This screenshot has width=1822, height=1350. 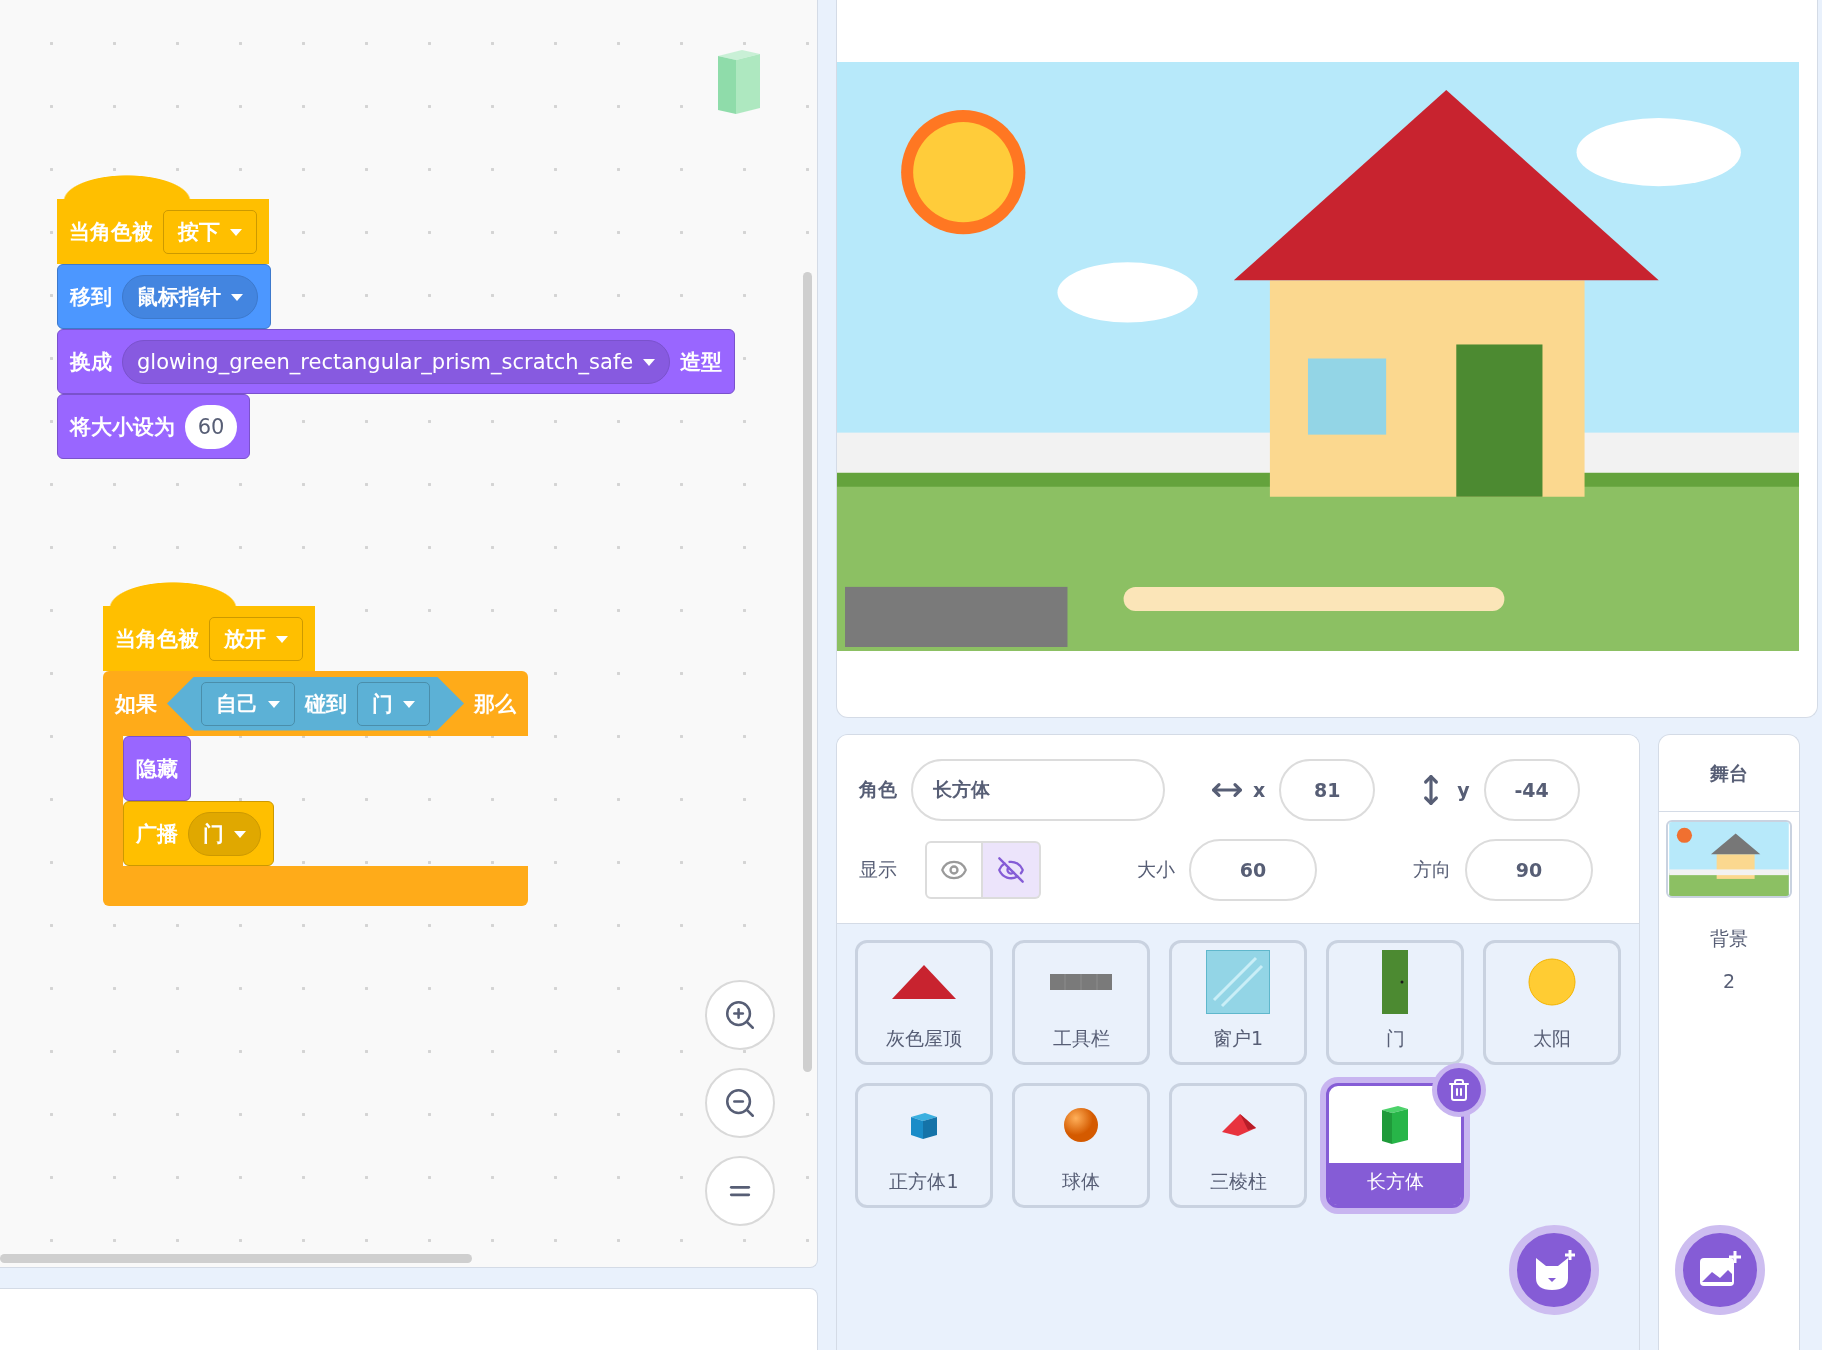 I want to click on number-input: 60, so click(x=211, y=426).